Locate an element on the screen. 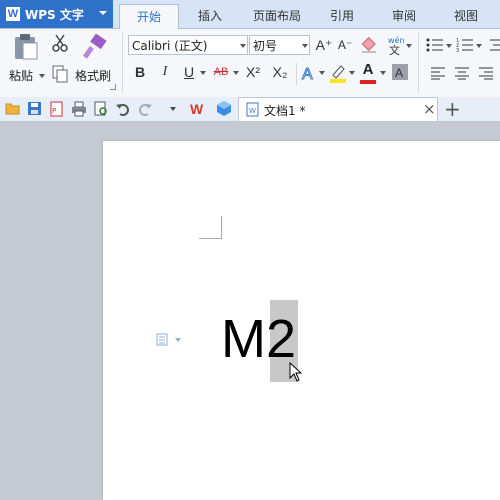 Image resolution: width=500 pixels, height=500 pixels. new-tab-button: + is located at coordinates (452, 109).